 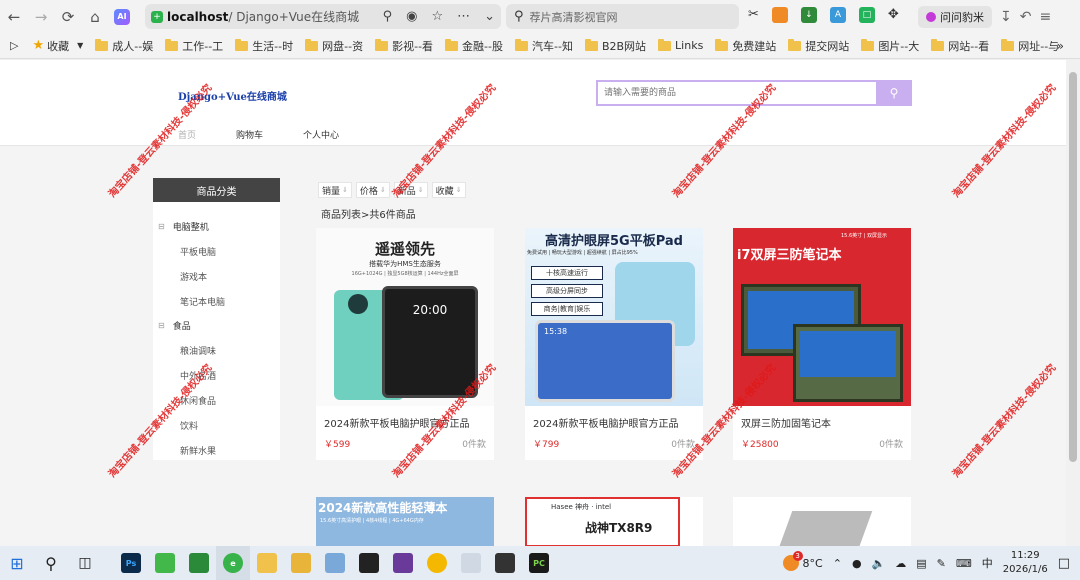 What do you see at coordinates (198, 350) in the screenshot?
I see `subcategory-oil: 粮油调味` at bounding box center [198, 350].